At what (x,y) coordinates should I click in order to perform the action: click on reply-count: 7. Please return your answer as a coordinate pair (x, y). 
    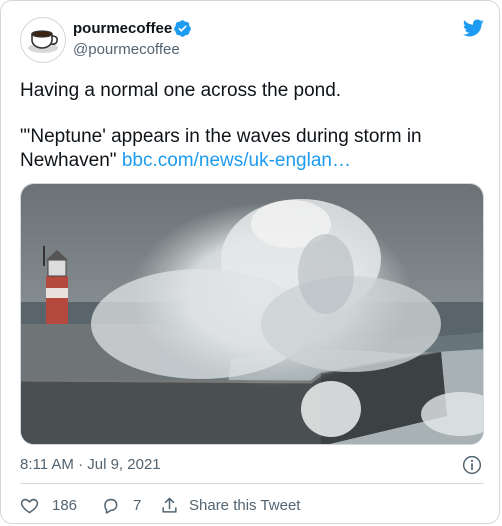
    Looking at the image, I should click on (137, 505).